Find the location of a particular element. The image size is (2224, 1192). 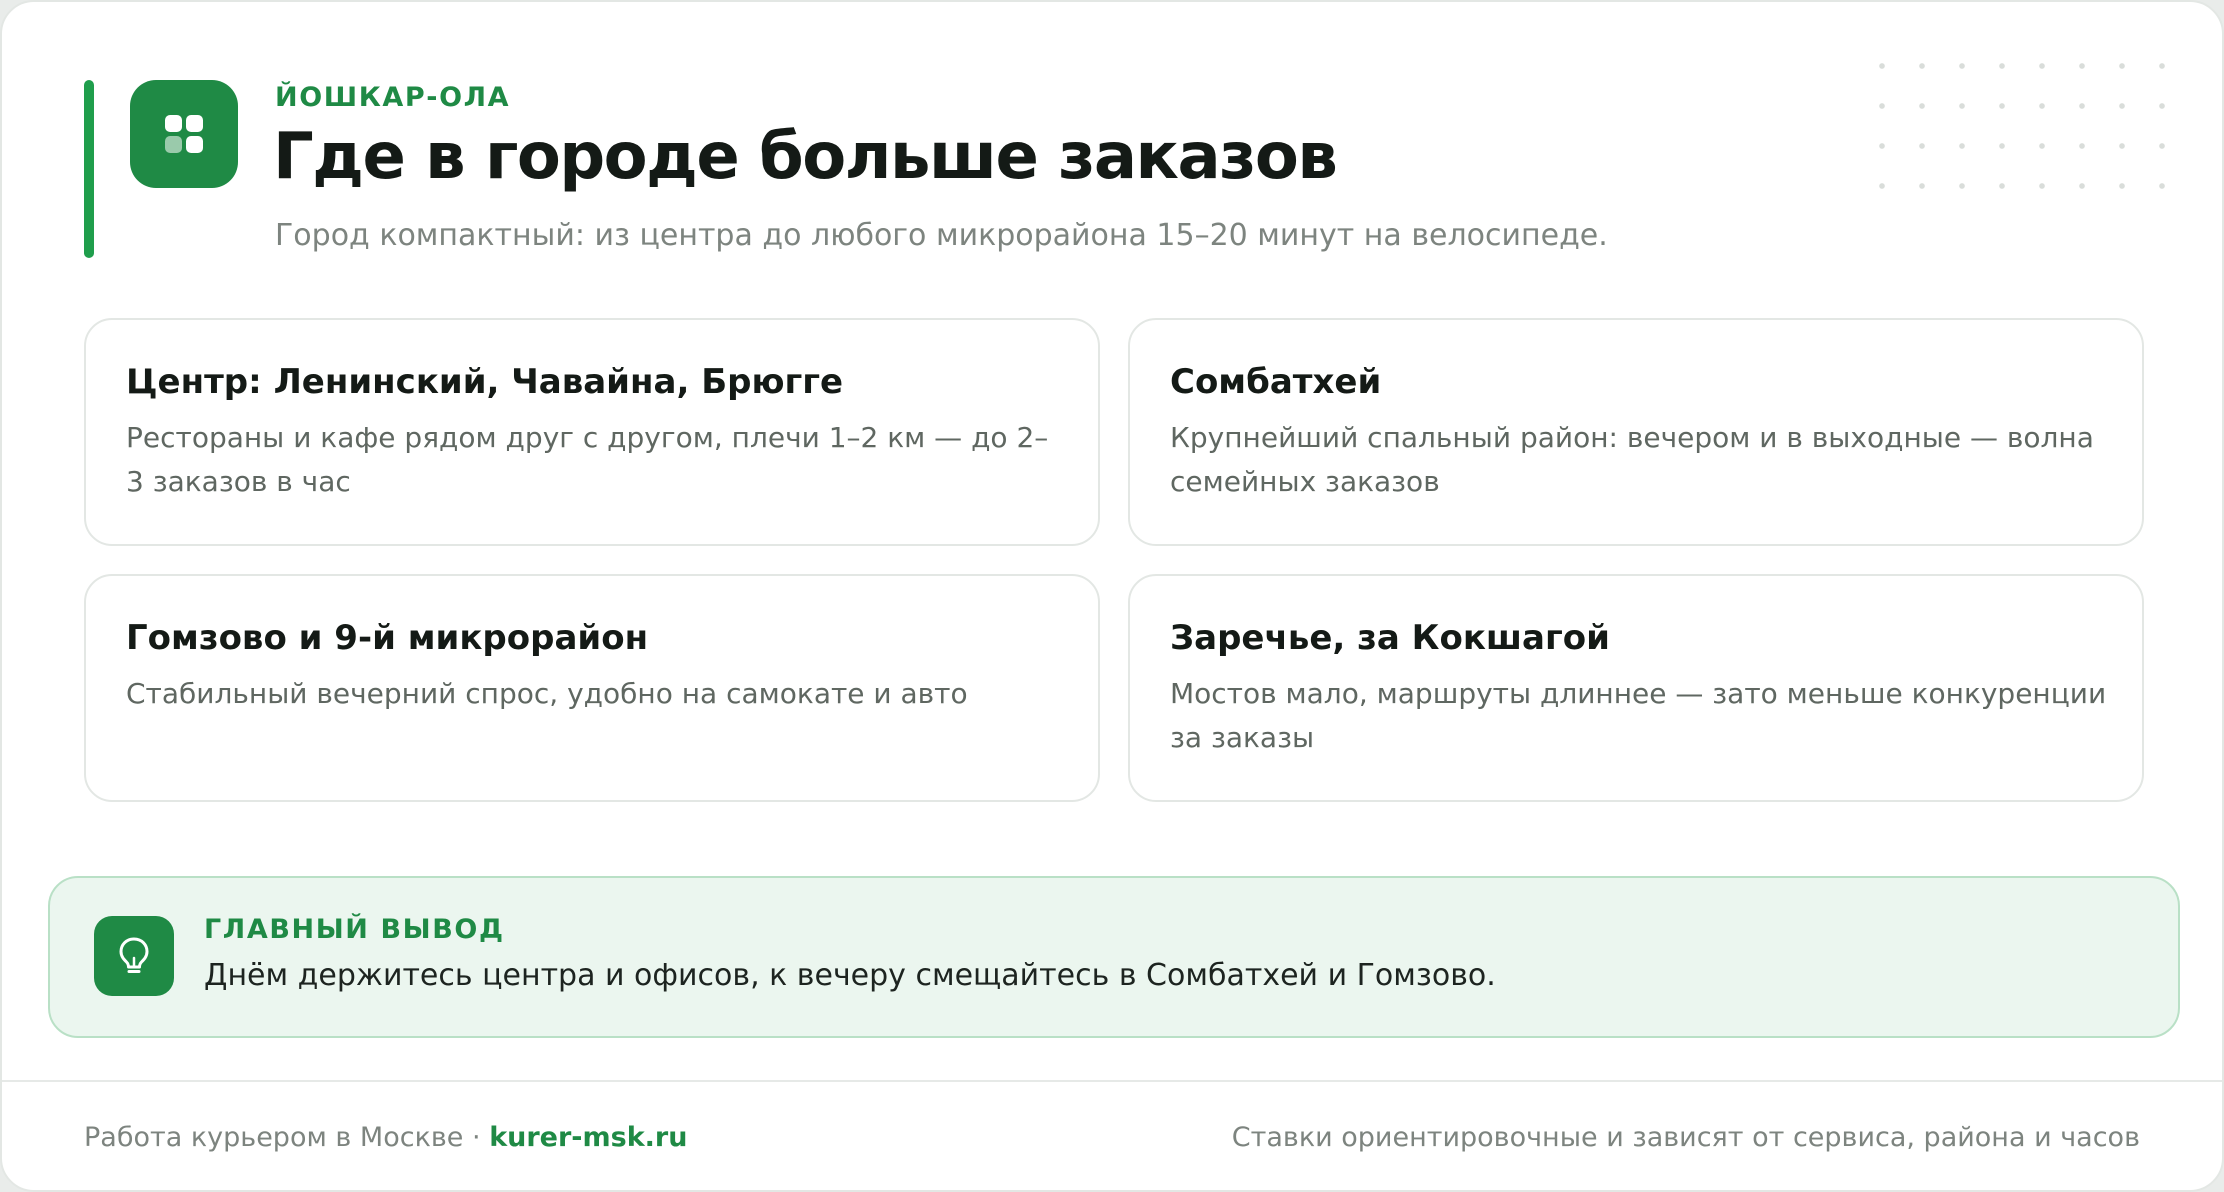

takeaway-label: ГЛАВНЫЙ ВЫВОД is located at coordinates (354, 929).